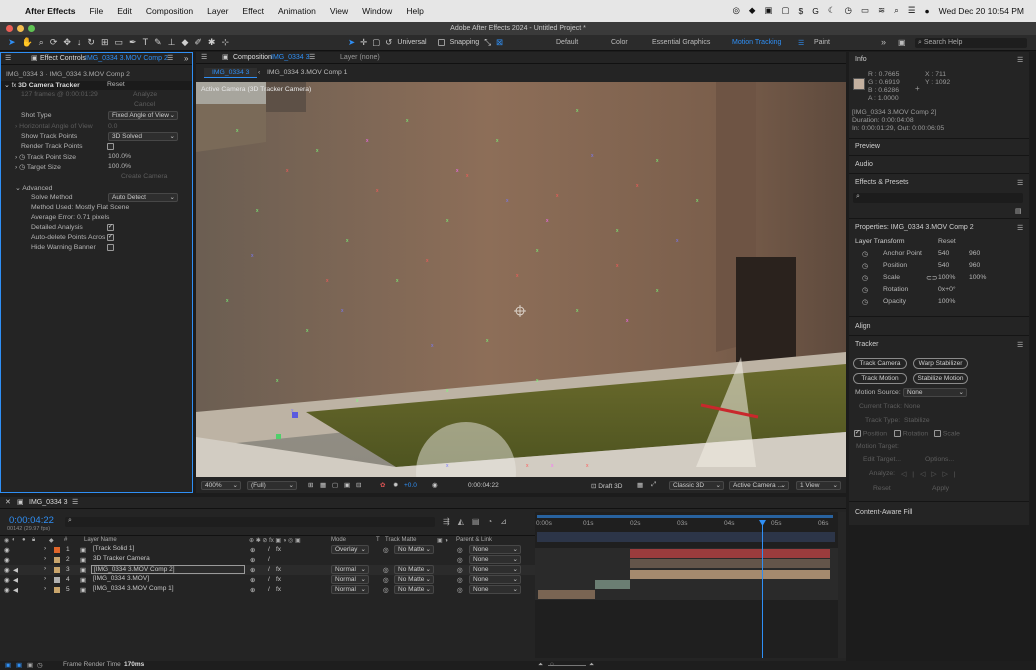  Describe the element at coordinates (880, 378) in the screenshot. I see `track-motion-button: Track Motion` at that location.